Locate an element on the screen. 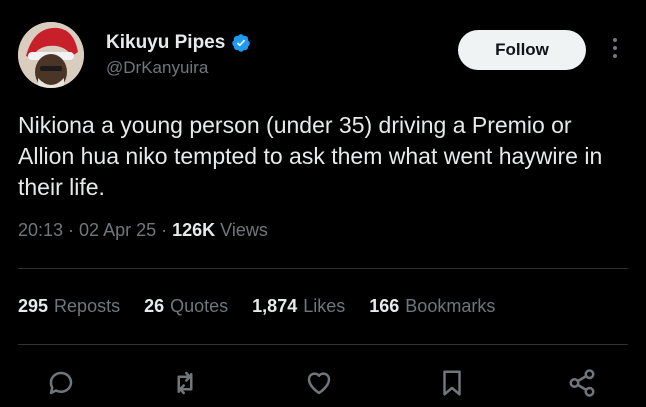  quotes-label: Quotes is located at coordinates (199, 306).